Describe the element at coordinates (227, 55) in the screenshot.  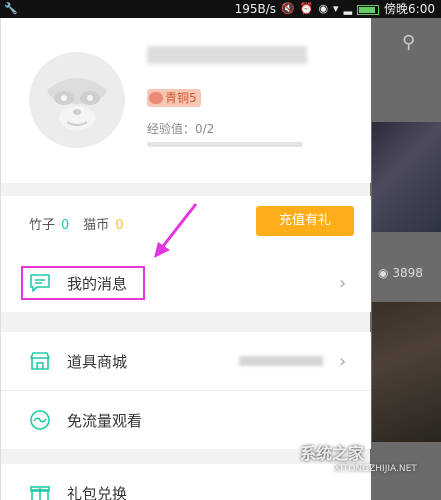
I see `username-blurred` at that location.